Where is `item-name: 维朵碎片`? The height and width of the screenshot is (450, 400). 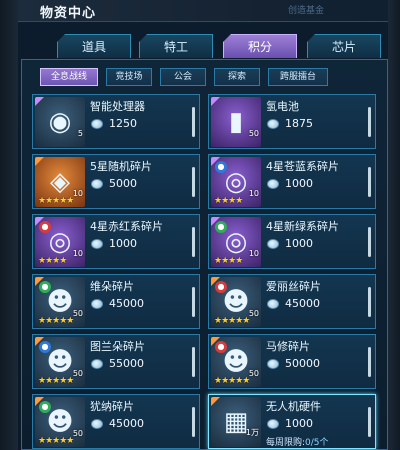
item-name: 维朵碎片 is located at coordinates (112, 286).